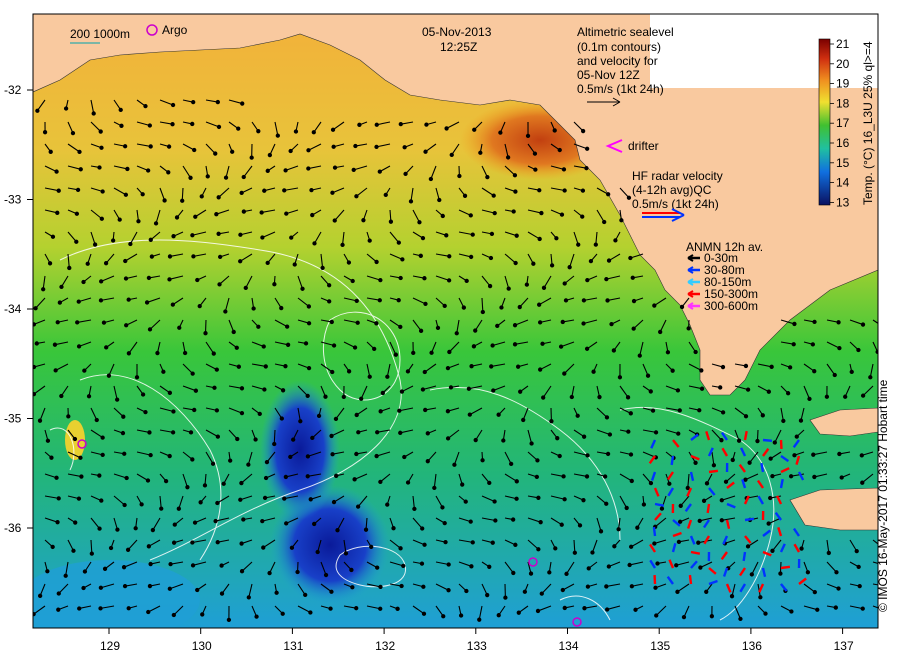  What do you see at coordinates (752, 646) in the screenshot?
I see `lon-tick-label: 136` at bounding box center [752, 646].